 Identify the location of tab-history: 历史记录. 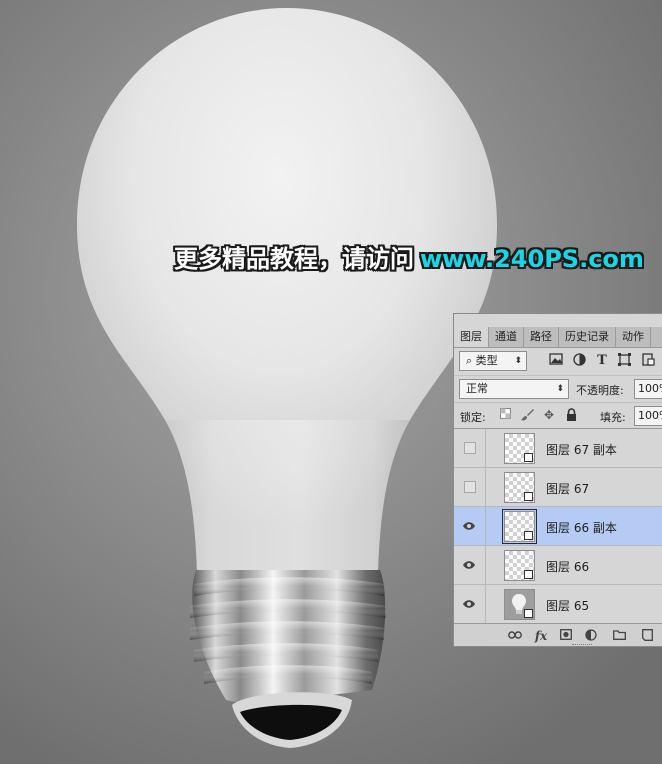
(587, 337).